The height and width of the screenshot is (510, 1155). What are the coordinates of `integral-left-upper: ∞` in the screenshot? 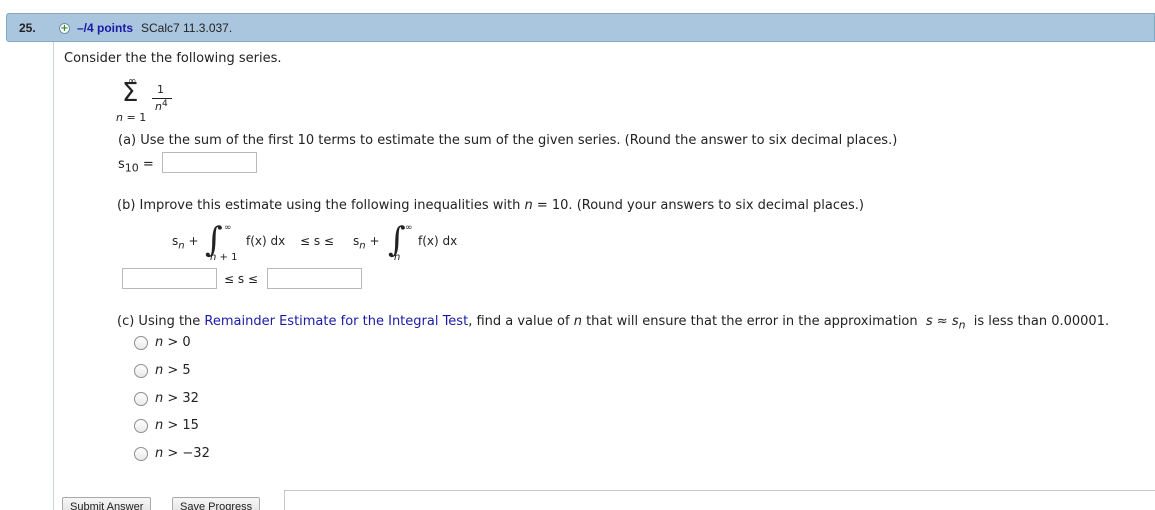 It's located at (228, 228).